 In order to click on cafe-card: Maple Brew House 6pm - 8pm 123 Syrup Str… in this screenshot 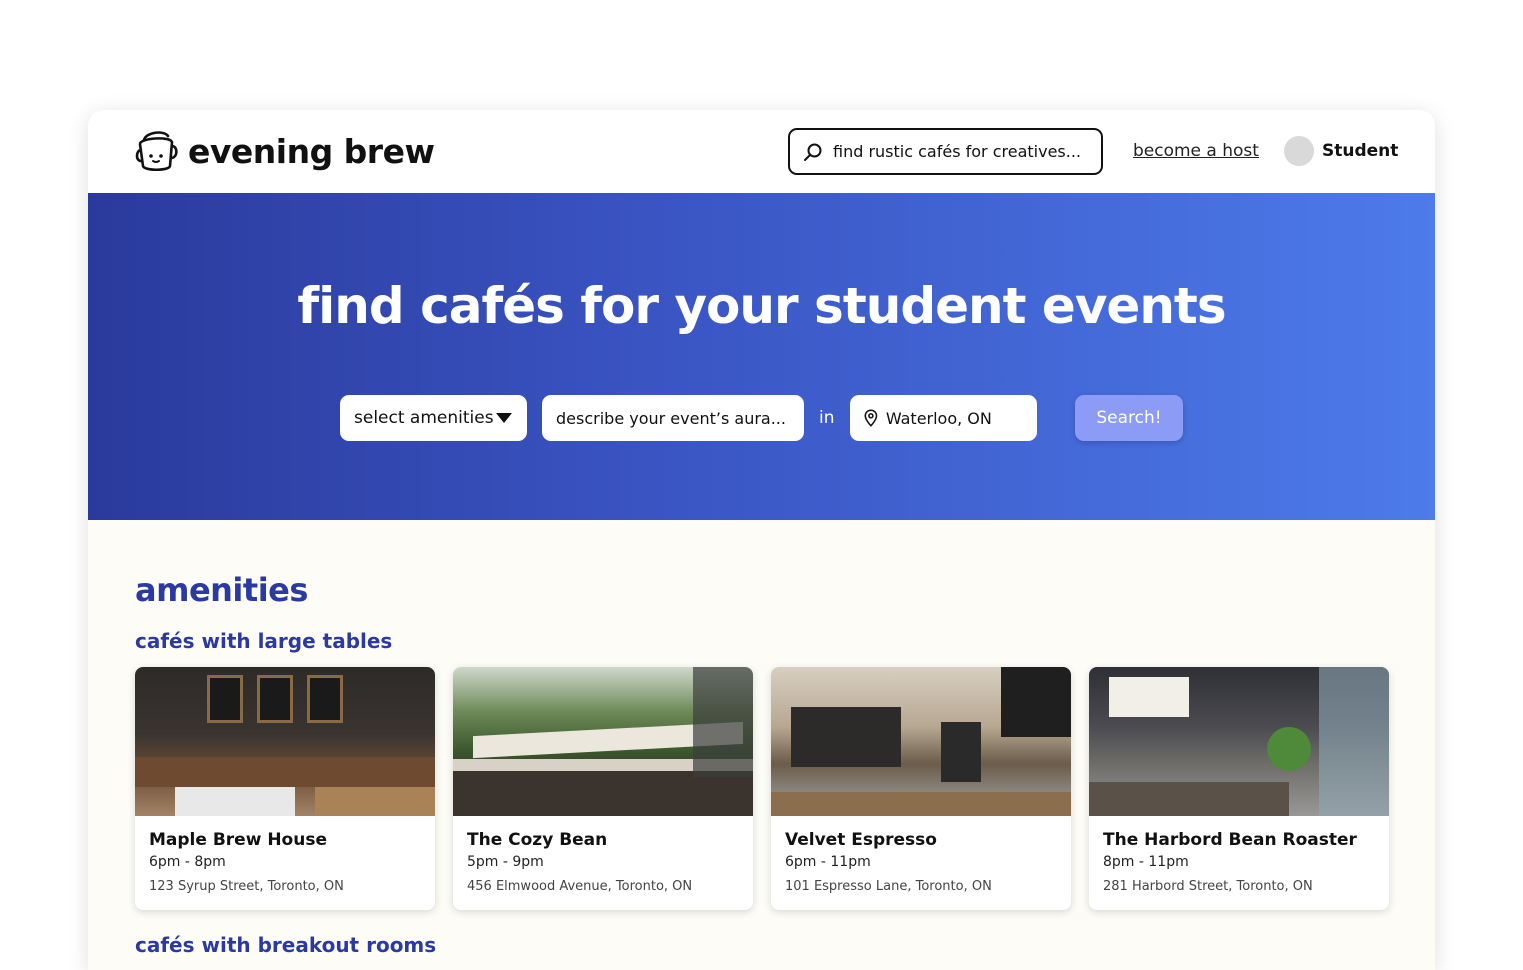, I will do `click(285, 788)`.